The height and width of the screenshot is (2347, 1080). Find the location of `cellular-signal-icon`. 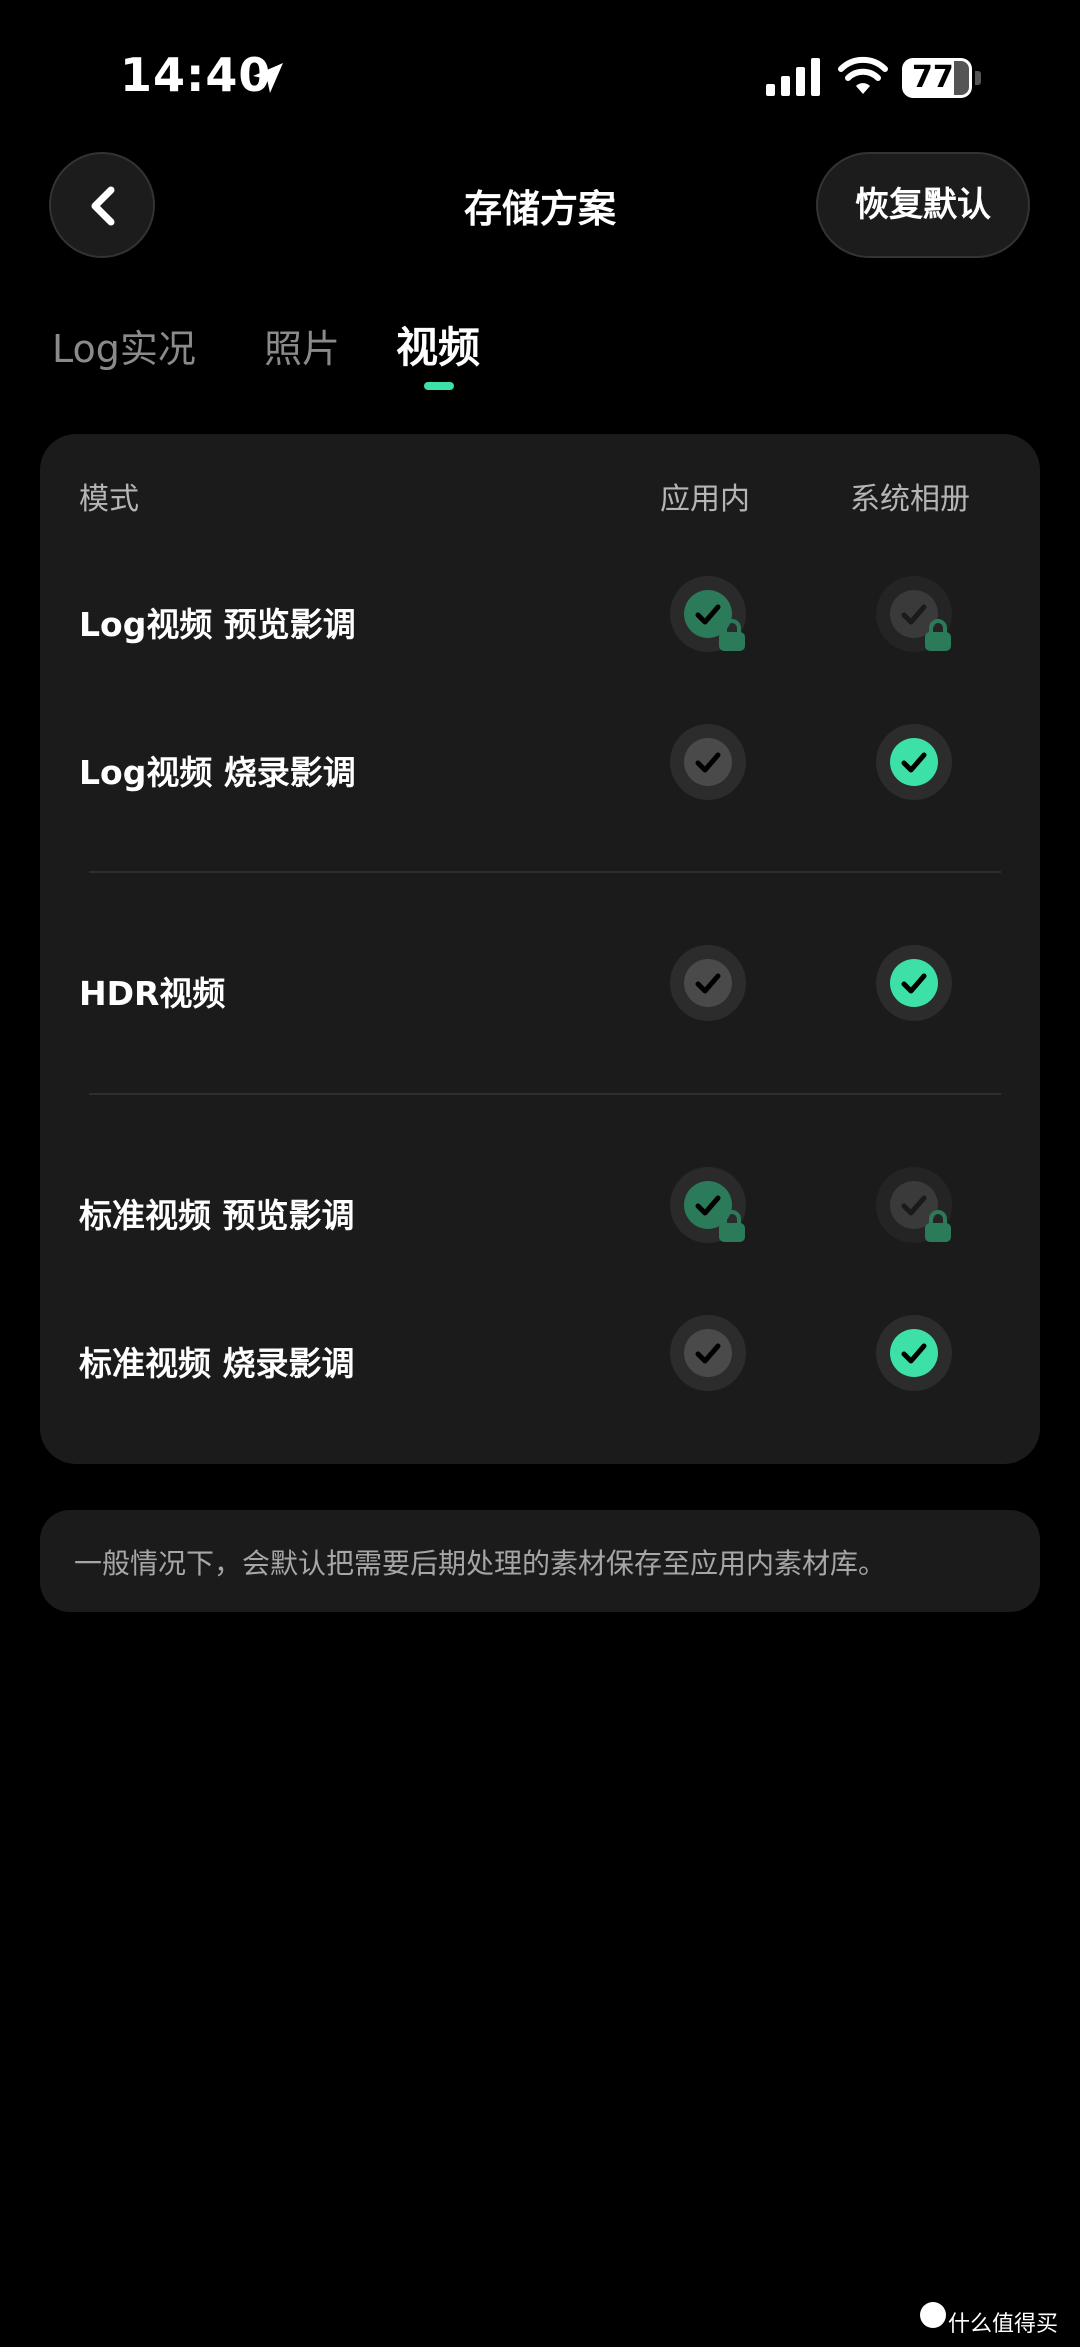

cellular-signal-icon is located at coordinates (793, 77).